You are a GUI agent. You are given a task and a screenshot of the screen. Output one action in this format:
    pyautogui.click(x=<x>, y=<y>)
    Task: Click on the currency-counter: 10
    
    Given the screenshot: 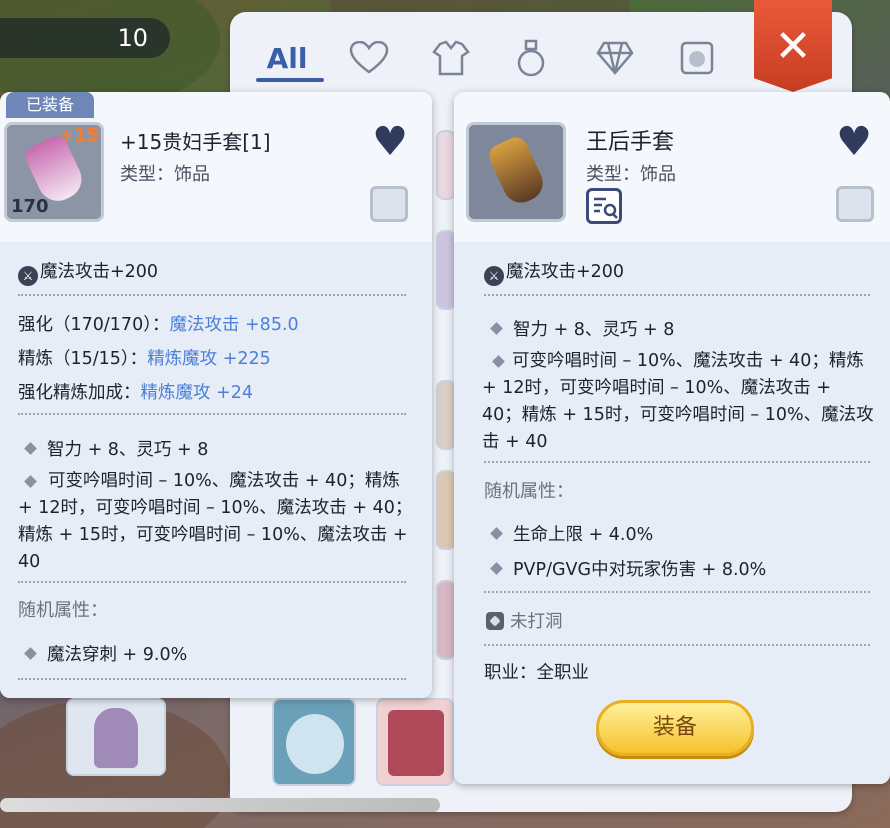 What is the action you would take?
    pyautogui.click(x=85, y=38)
    